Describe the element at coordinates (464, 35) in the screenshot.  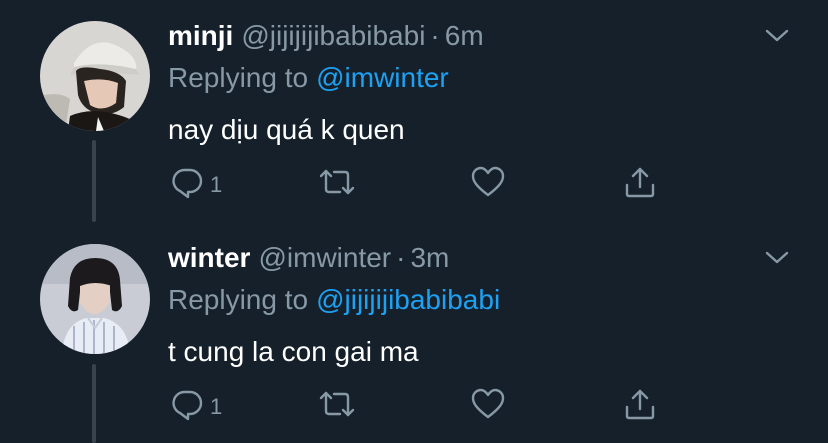
I see `timestamp: 6m` at that location.